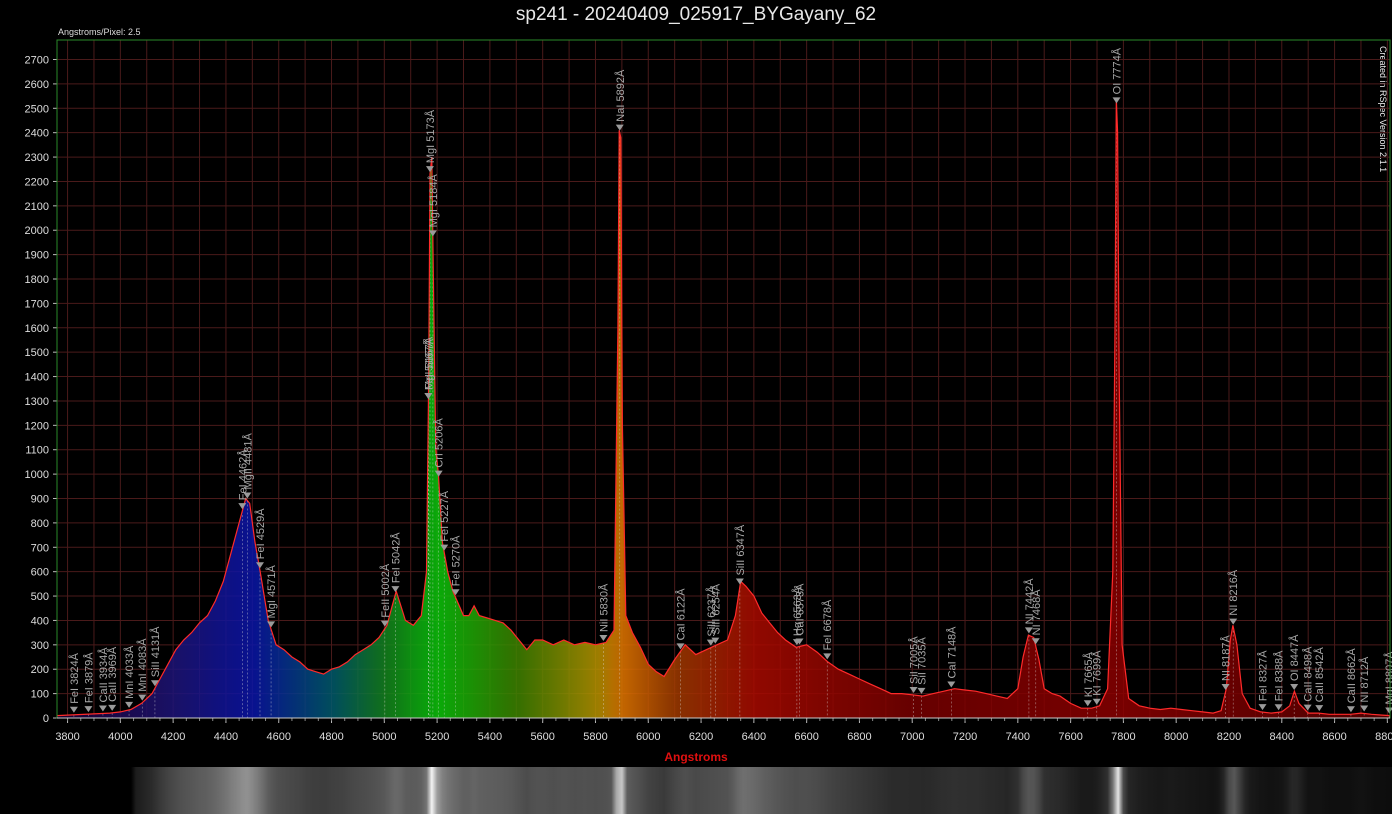  Describe the element at coordinates (37, 231) in the screenshot. I see `y-tick-label: 2000` at that location.